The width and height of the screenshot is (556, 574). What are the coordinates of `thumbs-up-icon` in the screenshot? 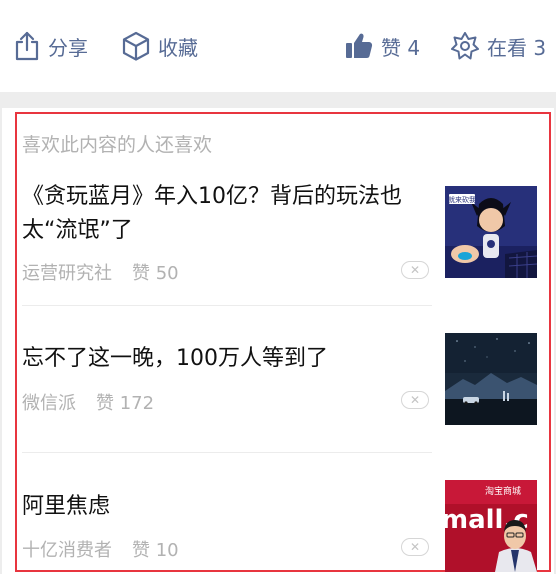 It's located at (359, 46).